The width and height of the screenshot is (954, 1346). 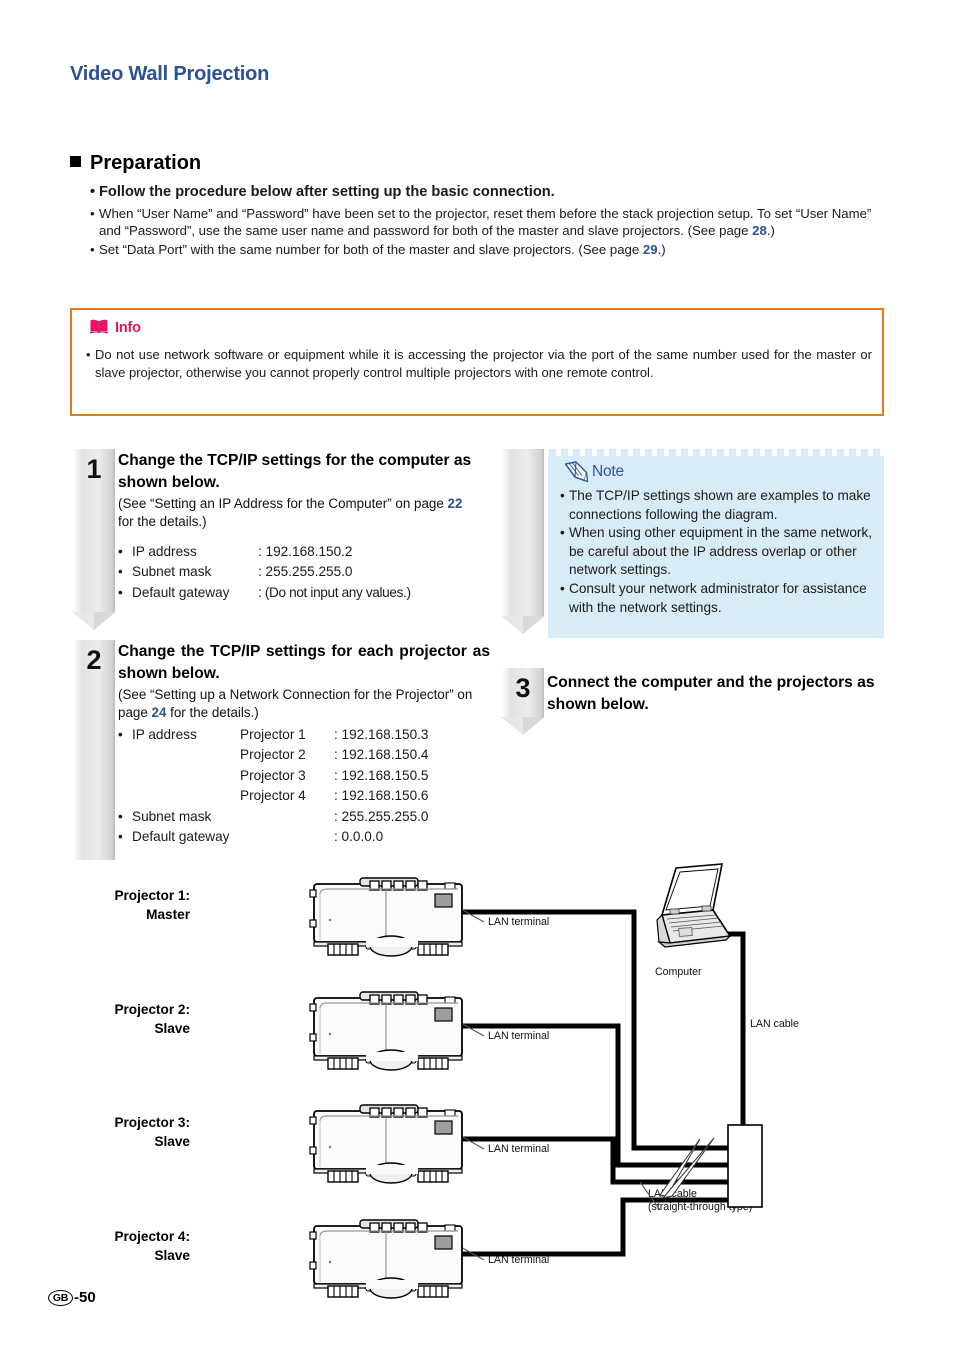 I want to click on step-2-number: 2, so click(x=94, y=660).